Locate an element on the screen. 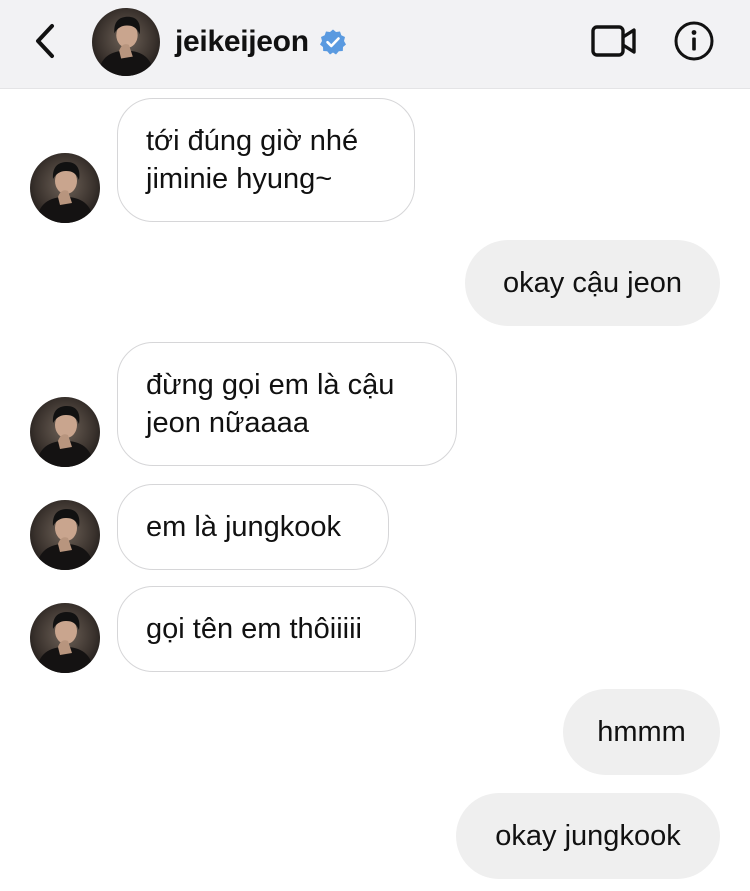 This screenshot has height=891, width=750. conversation-info-button is located at coordinates (694, 41).